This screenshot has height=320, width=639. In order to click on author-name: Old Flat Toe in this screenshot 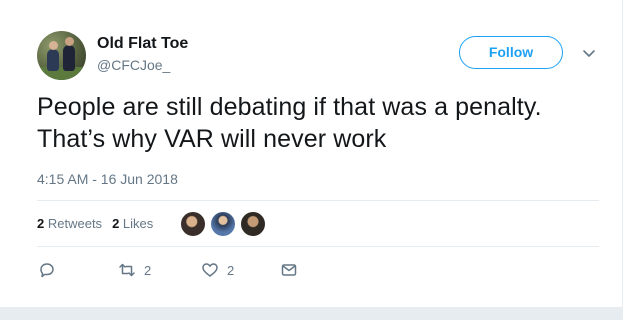, I will do `click(142, 44)`.